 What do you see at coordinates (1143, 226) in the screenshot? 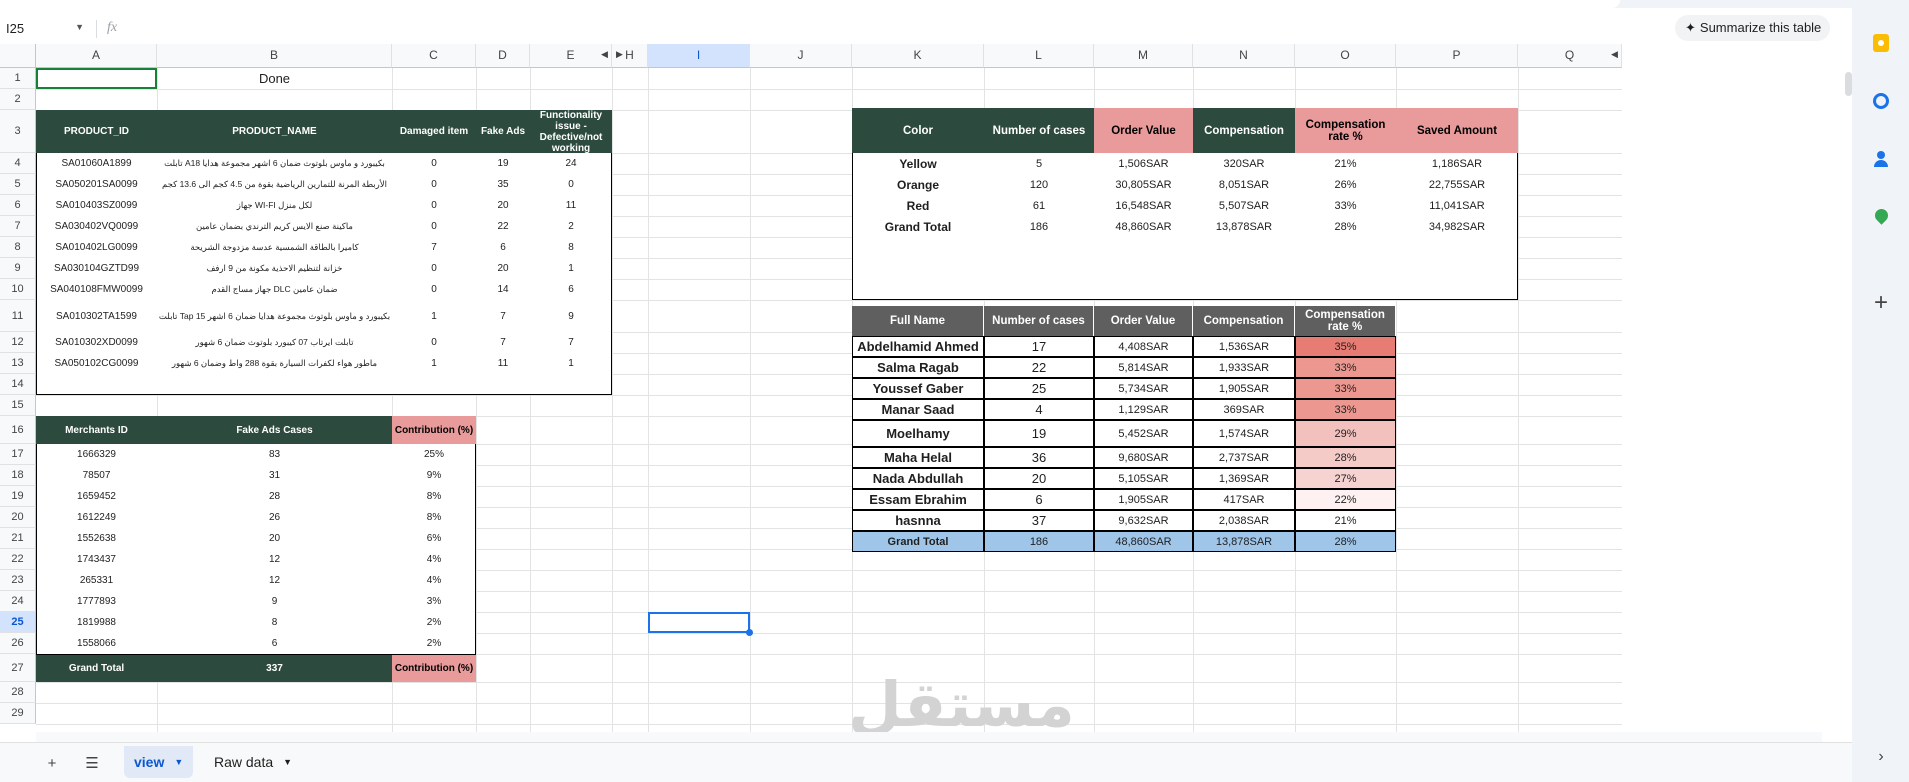
I see `color-cell: 48,860SAR` at bounding box center [1143, 226].